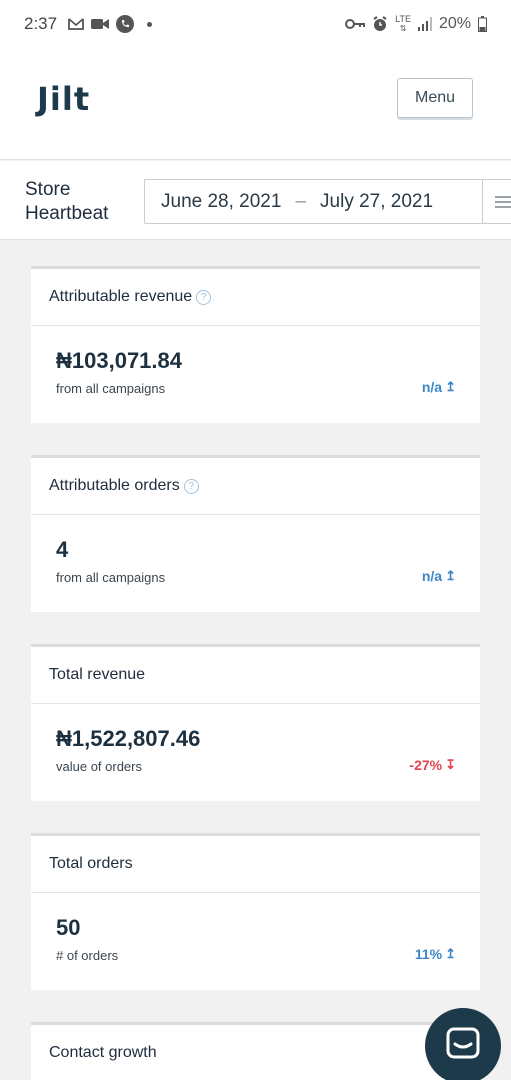  Describe the element at coordinates (62, 549) in the screenshot. I see `metric-value: 4` at that location.